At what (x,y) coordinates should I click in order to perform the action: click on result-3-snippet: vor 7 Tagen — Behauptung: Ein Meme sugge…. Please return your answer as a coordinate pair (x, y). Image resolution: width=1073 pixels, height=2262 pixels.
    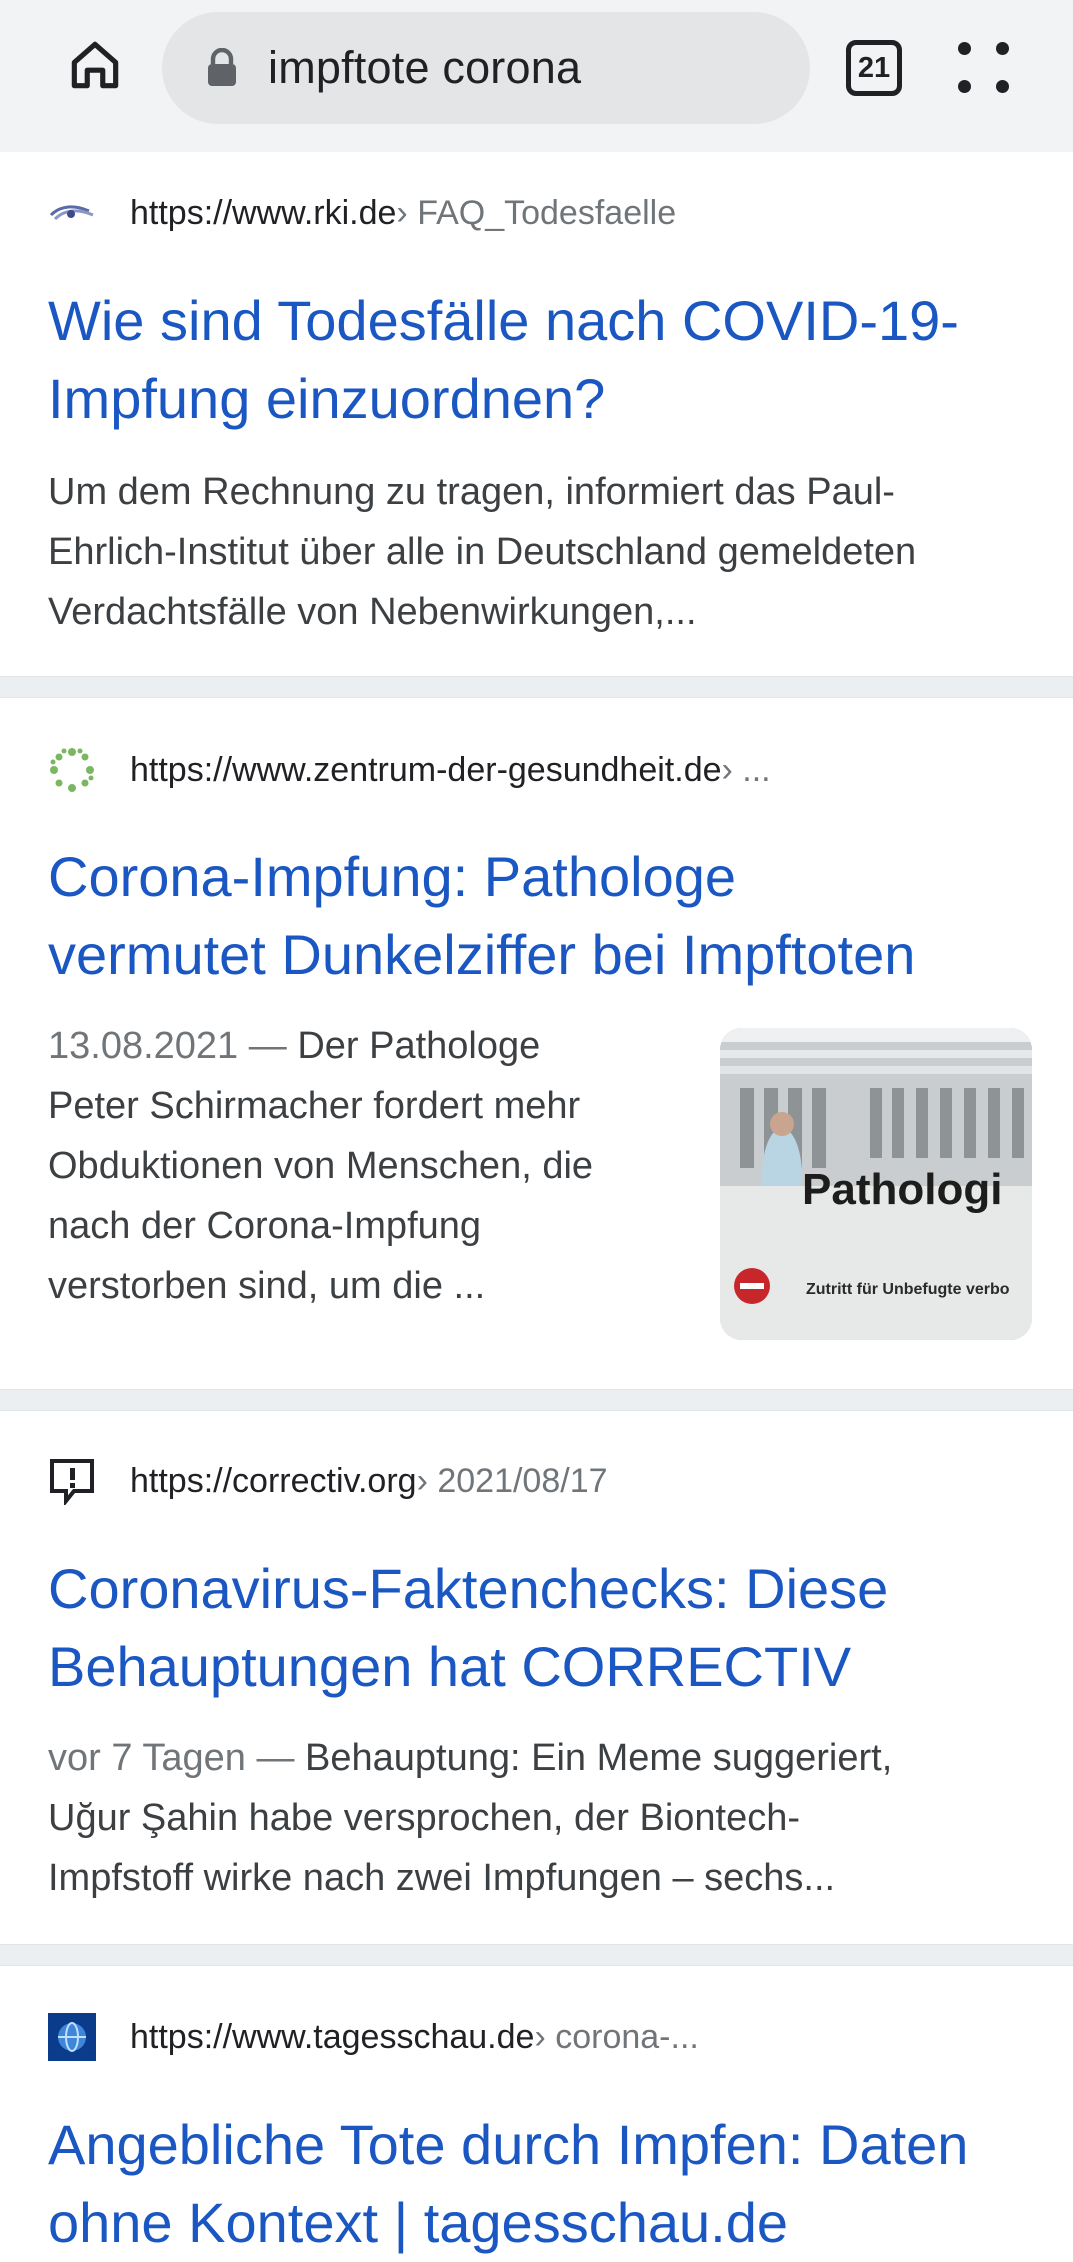
    Looking at the image, I should click on (543, 1818).